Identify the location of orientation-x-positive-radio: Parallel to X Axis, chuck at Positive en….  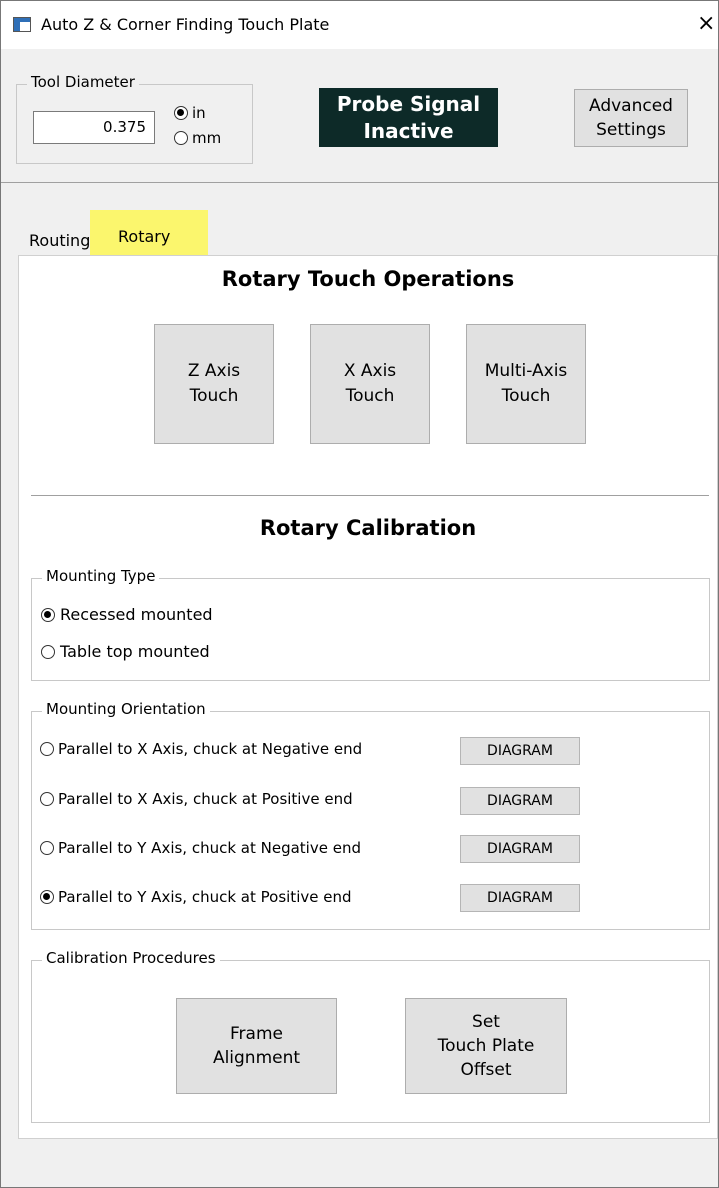
(196, 799).